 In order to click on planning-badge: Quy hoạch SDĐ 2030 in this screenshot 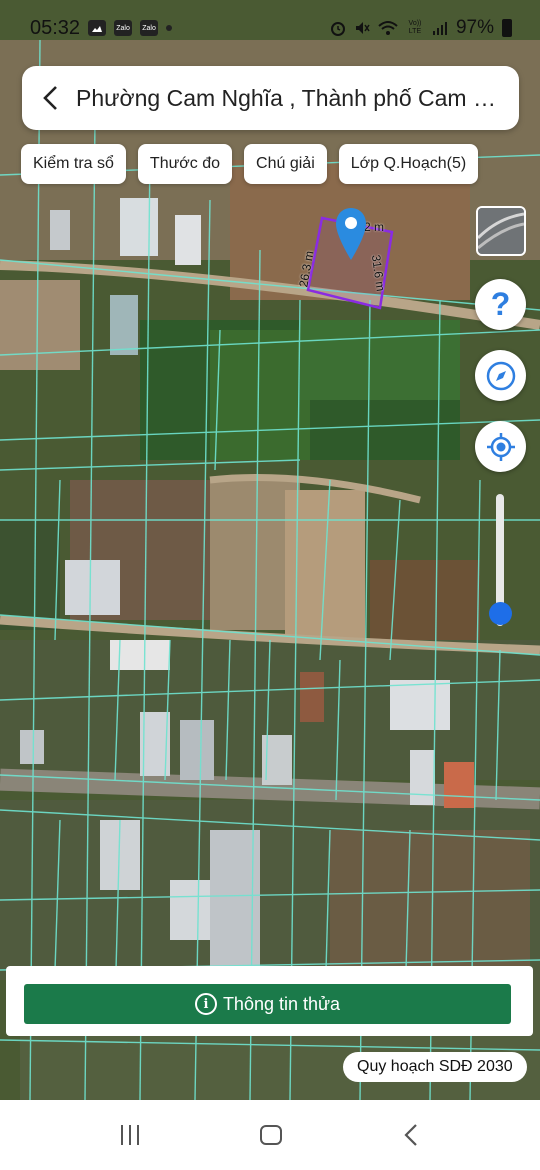, I will do `click(435, 1067)`.